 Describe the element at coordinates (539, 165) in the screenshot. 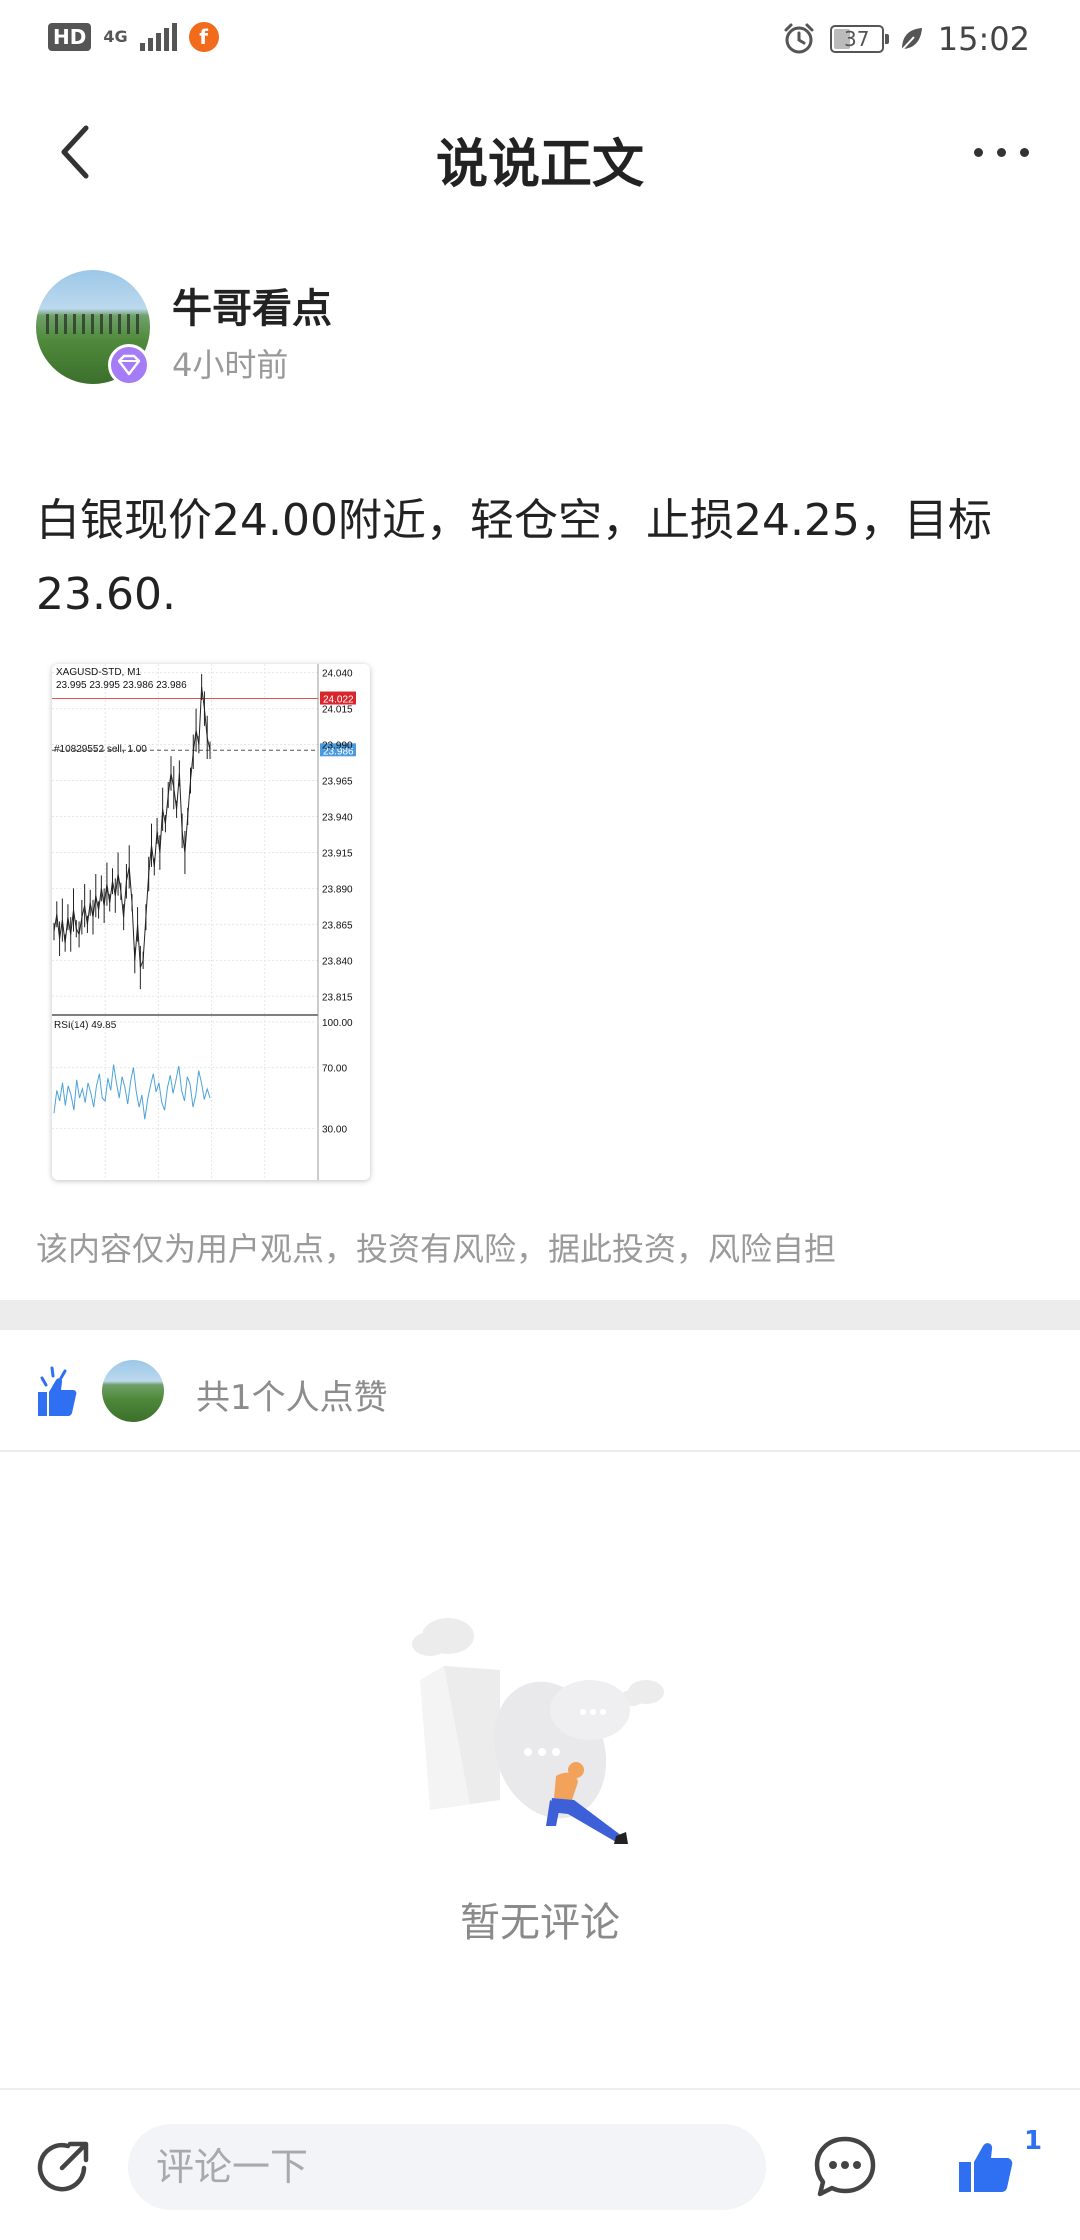

I see `page-title: 说说正文` at that location.